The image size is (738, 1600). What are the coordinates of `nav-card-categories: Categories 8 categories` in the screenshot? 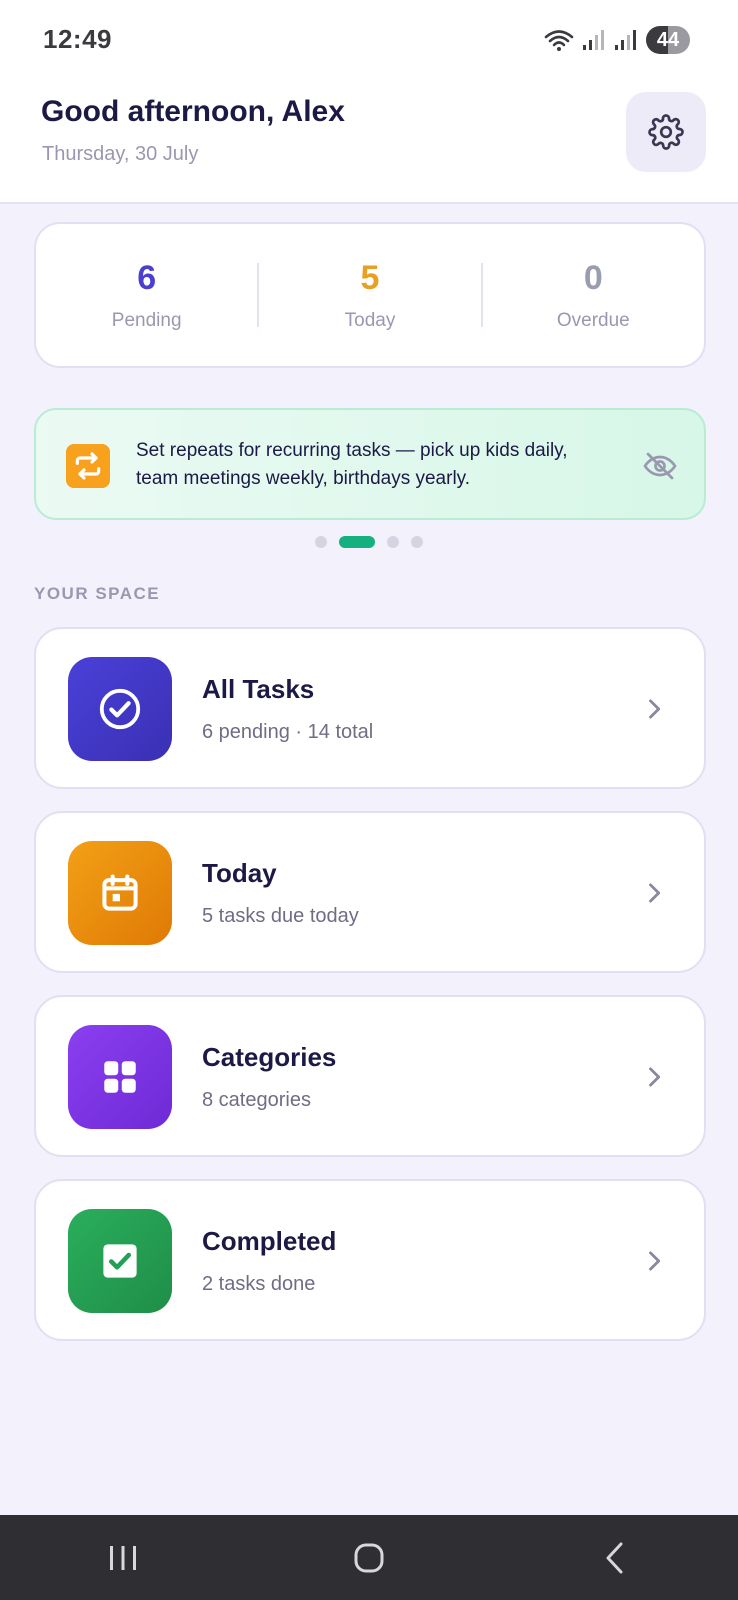 It's located at (370, 1076).